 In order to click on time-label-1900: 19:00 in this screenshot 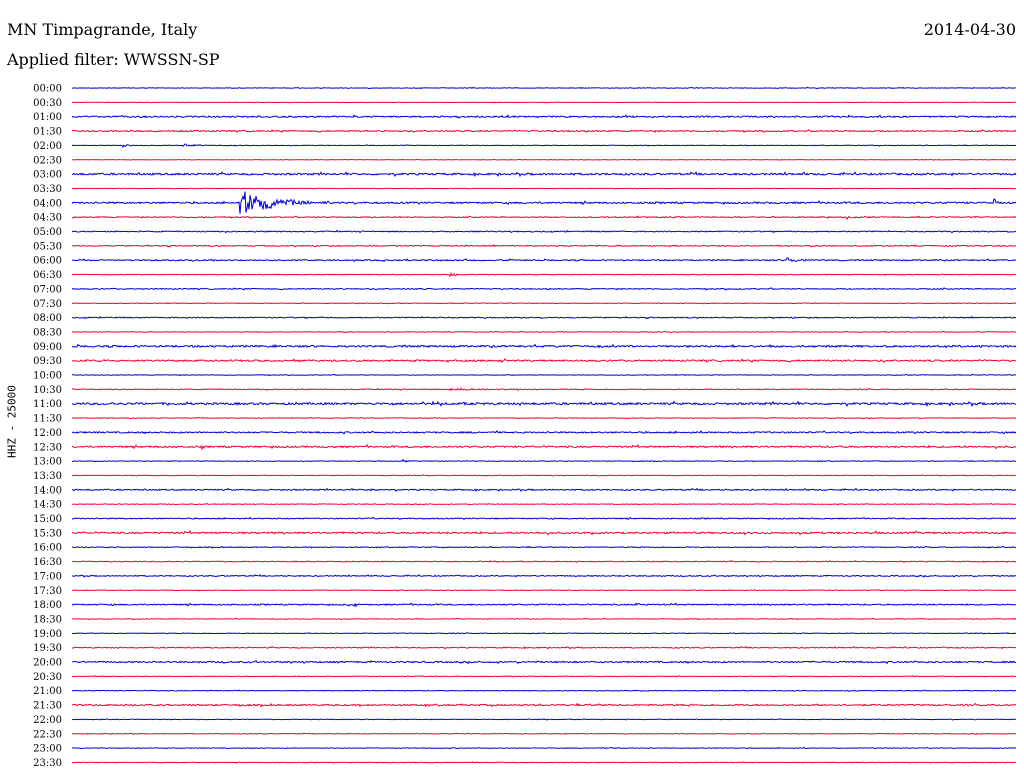, I will do `click(47, 634)`.